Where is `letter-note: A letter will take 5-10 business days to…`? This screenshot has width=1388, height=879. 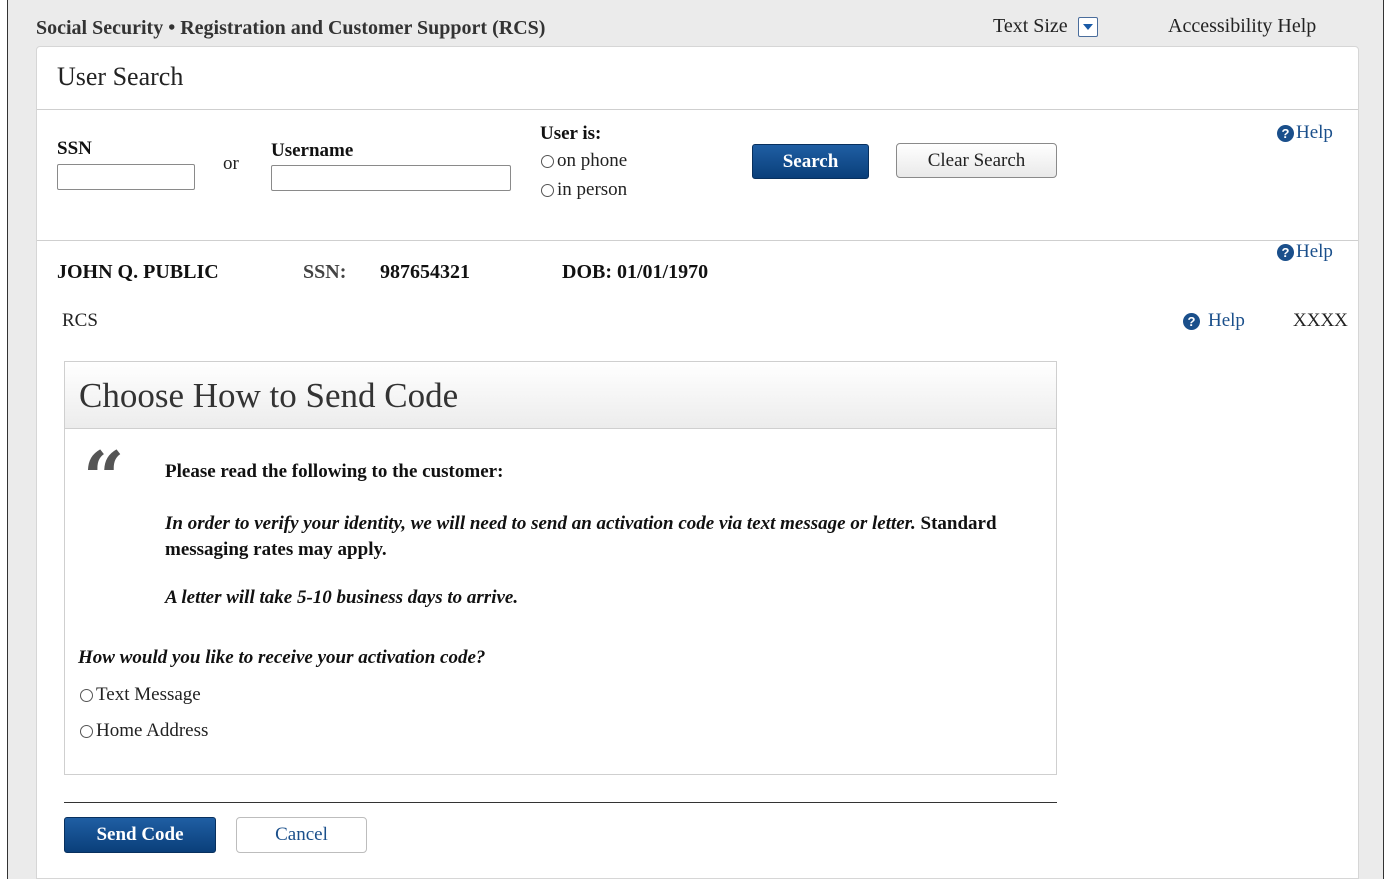
letter-note: A letter will take 5-10 business days to… is located at coordinates (342, 597).